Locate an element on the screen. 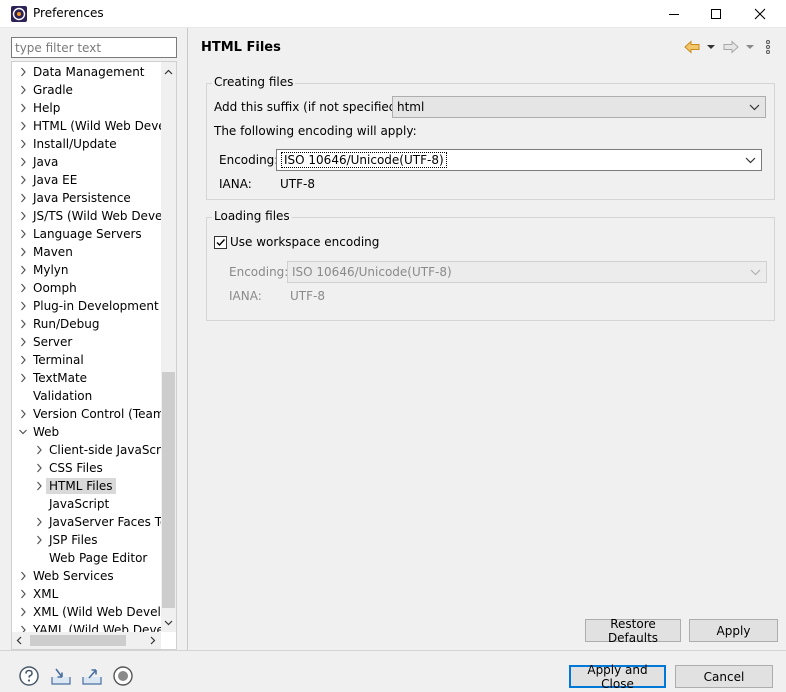 The image size is (786, 692). tree-item: YAML (Wild Web Develo is located at coordinates (86, 626).